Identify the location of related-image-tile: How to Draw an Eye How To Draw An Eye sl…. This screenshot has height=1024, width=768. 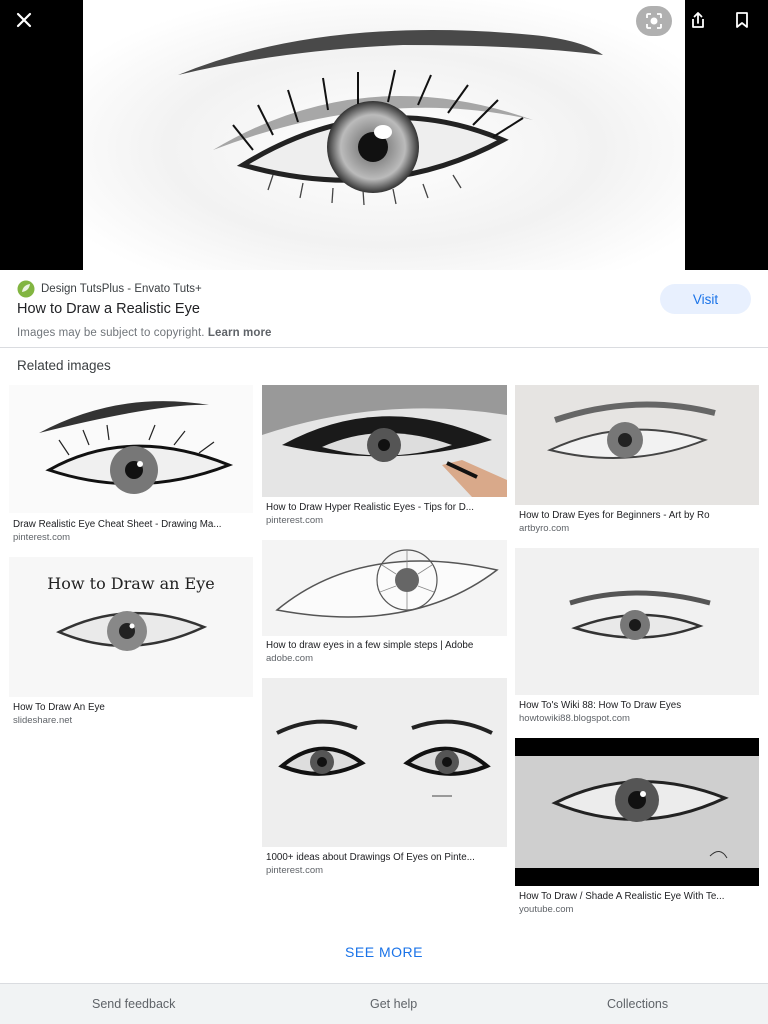
(131, 642).